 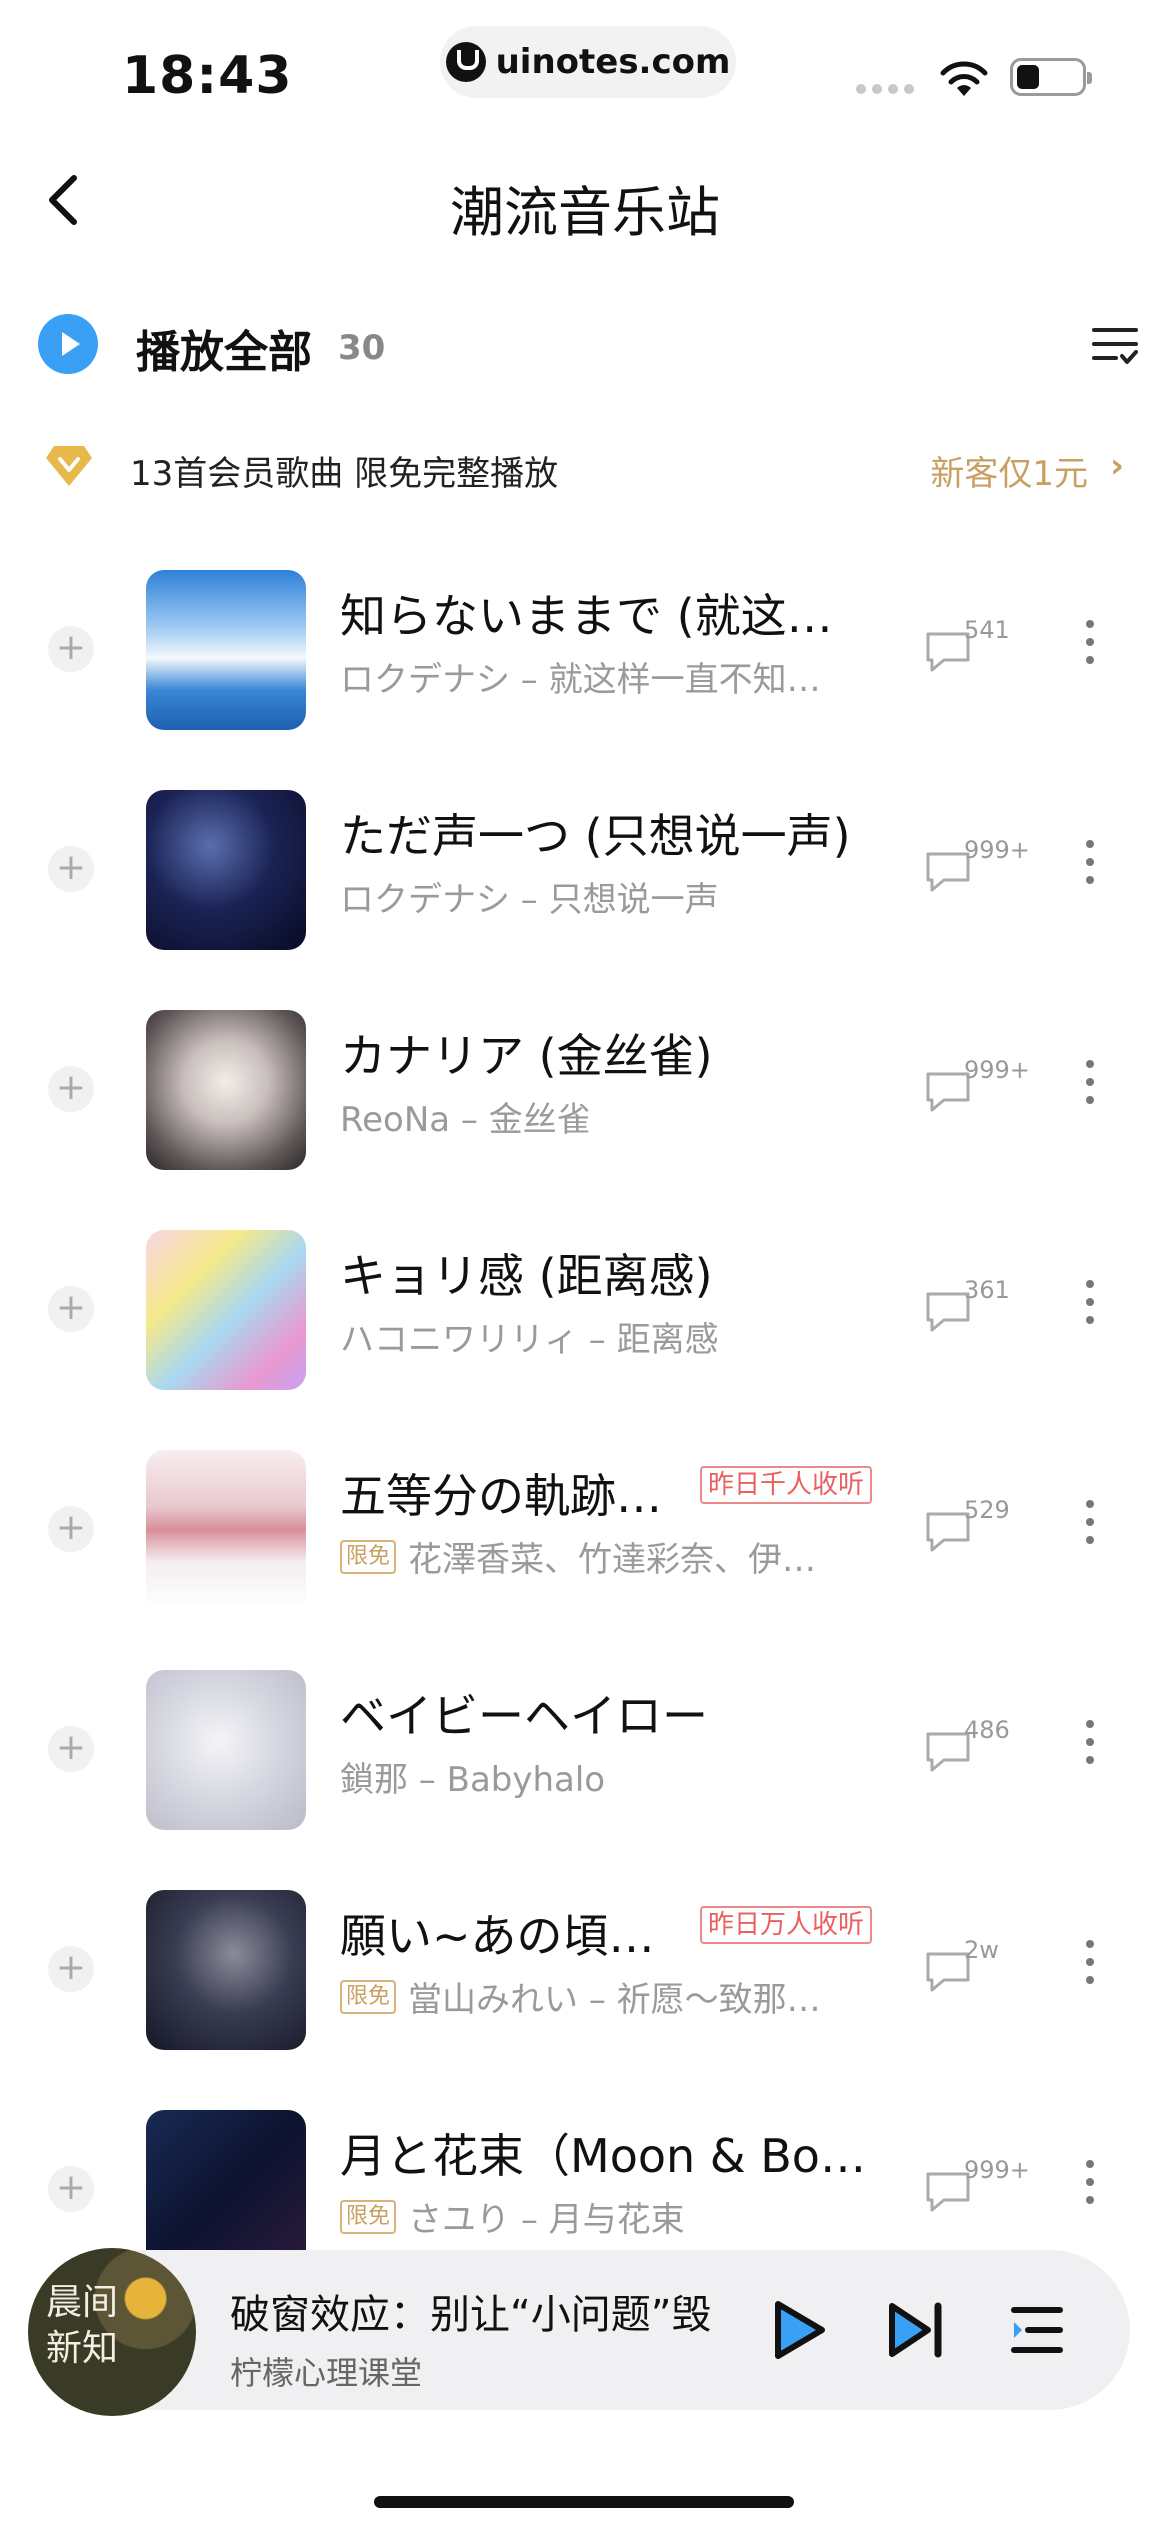 I want to click on page-title: 潮流音乐站, so click(x=585, y=212).